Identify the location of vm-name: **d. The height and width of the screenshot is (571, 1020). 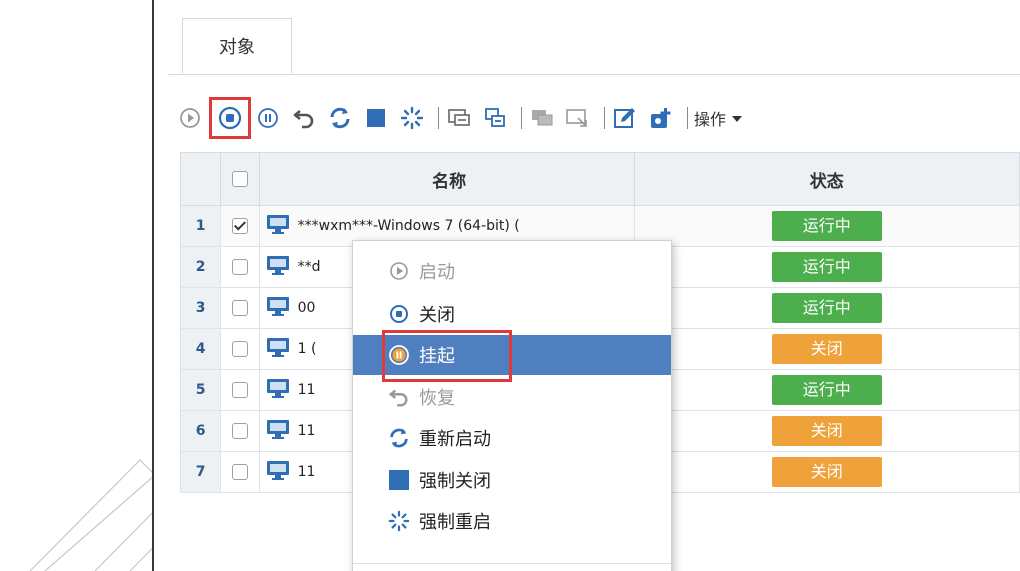
(309, 267).